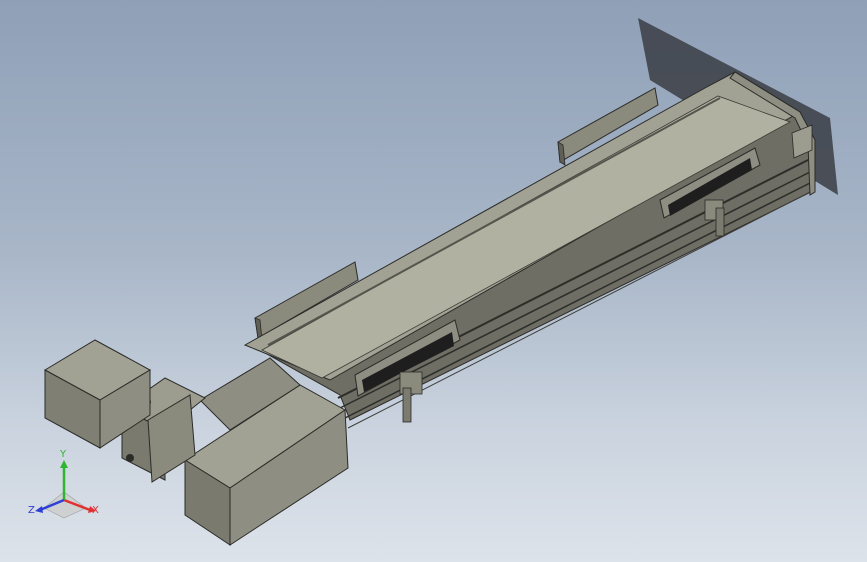 This screenshot has height=562, width=867. What do you see at coordinates (66, 486) in the screenshot?
I see `coordinate-triad: X Y Z` at bounding box center [66, 486].